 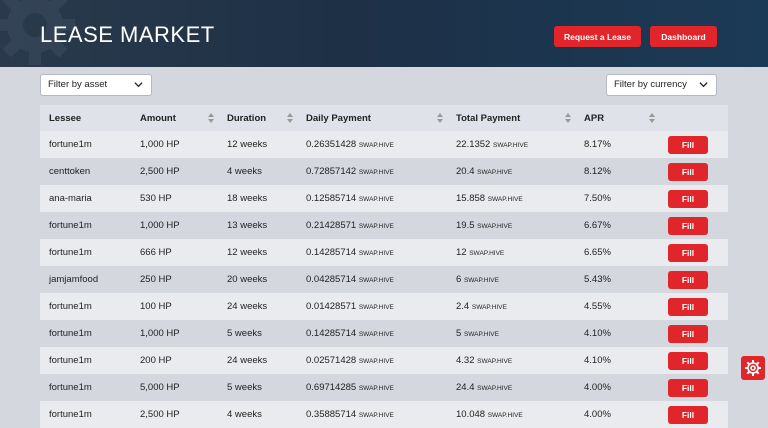 What do you see at coordinates (85, 171) in the screenshot?
I see `lessee-cell: centtoken` at bounding box center [85, 171].